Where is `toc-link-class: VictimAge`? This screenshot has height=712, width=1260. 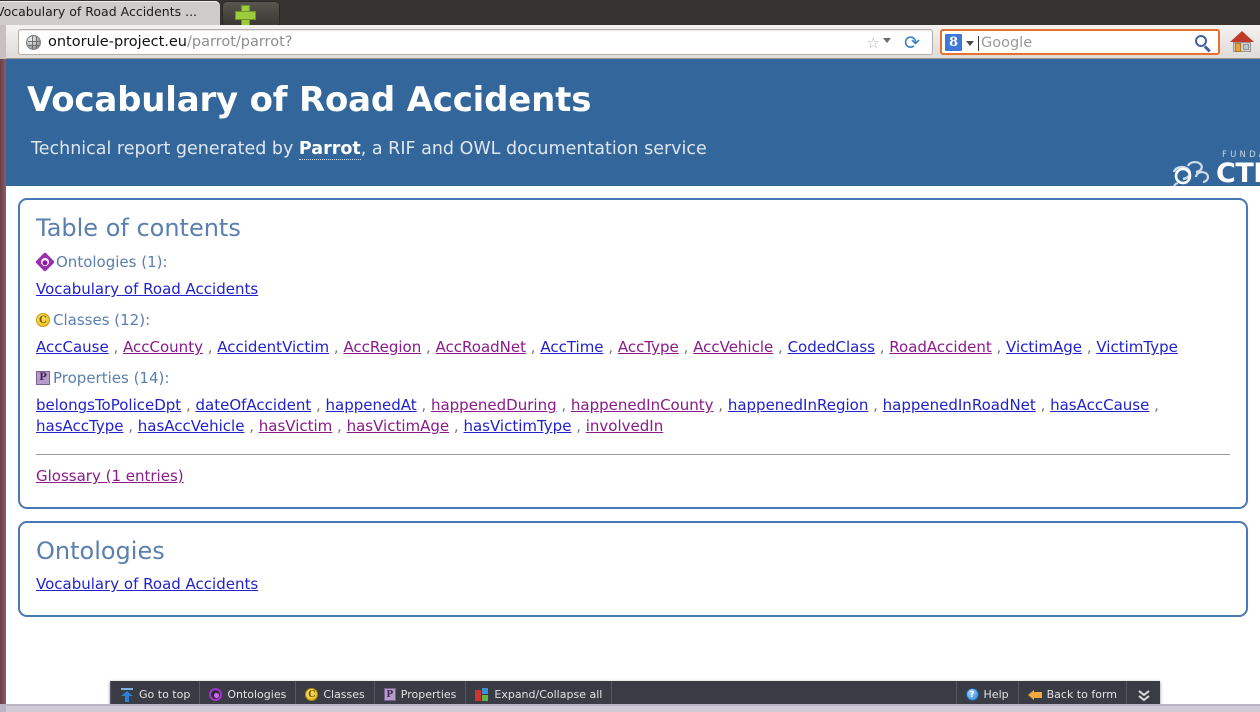 toc-link-class: VictimAge is located at coordinates (1044, 347).